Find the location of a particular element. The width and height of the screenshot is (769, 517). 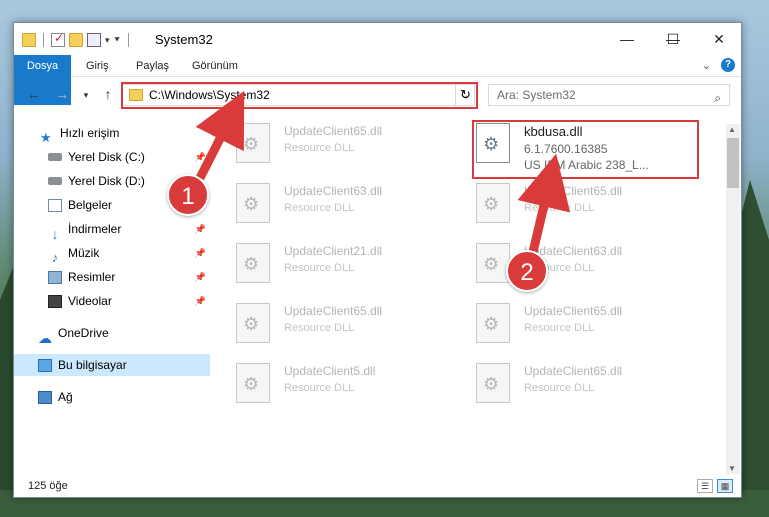

quick-access-toolbar: ▾ ⯆ is located at coordinates (77, 40).